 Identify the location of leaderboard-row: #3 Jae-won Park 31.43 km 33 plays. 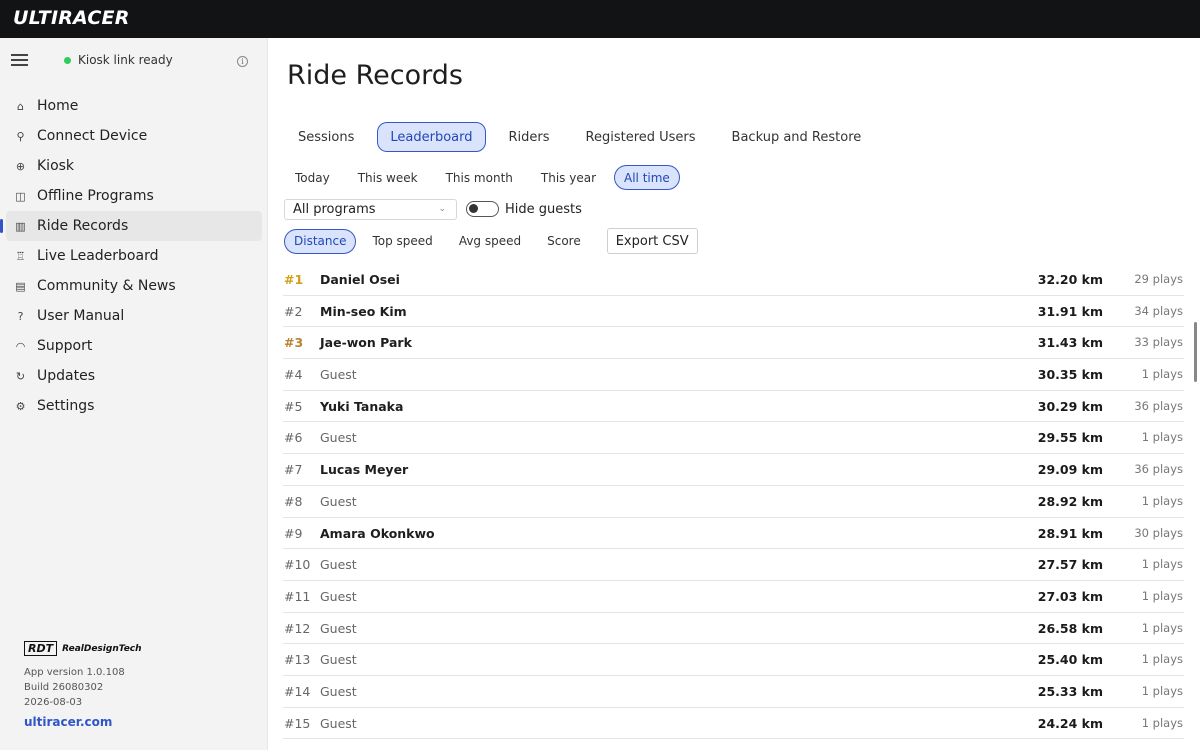
(733, 343).